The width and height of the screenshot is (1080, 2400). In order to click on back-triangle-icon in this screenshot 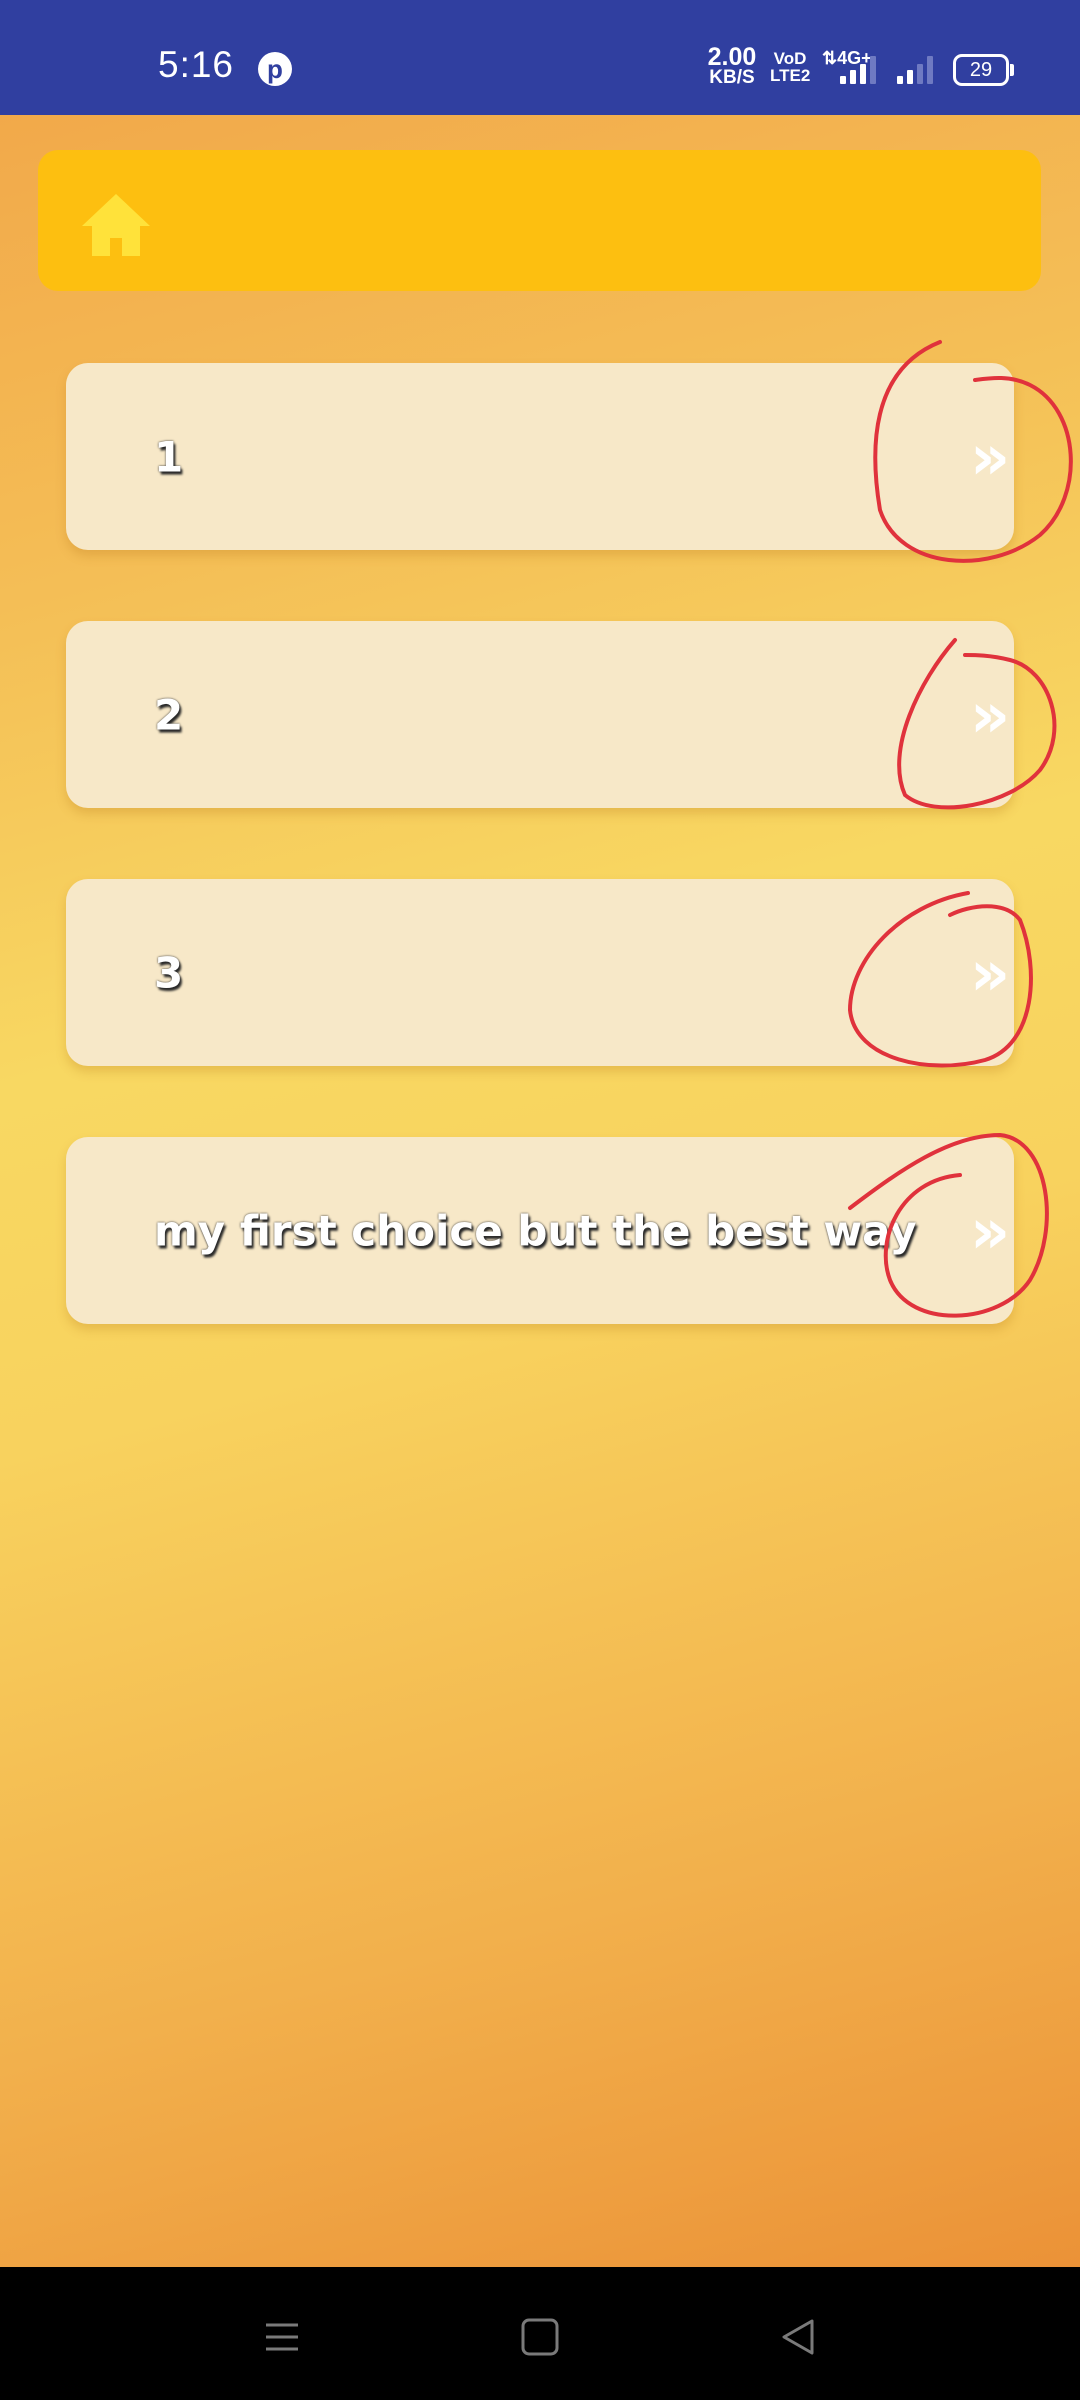, I will do `click(798, 2337)`.